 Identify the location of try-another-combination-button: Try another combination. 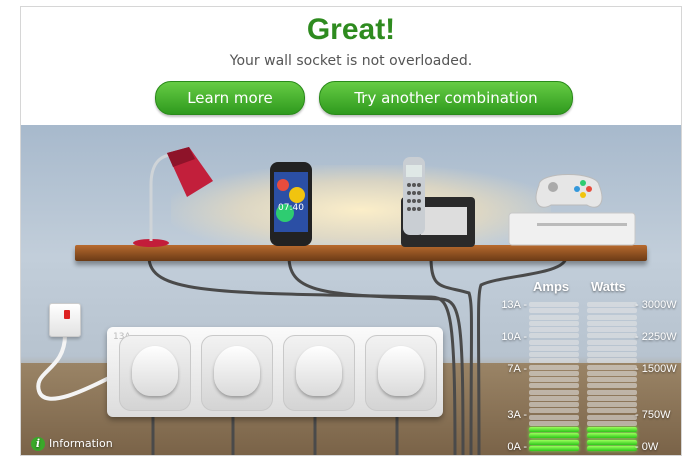
(446, 98).